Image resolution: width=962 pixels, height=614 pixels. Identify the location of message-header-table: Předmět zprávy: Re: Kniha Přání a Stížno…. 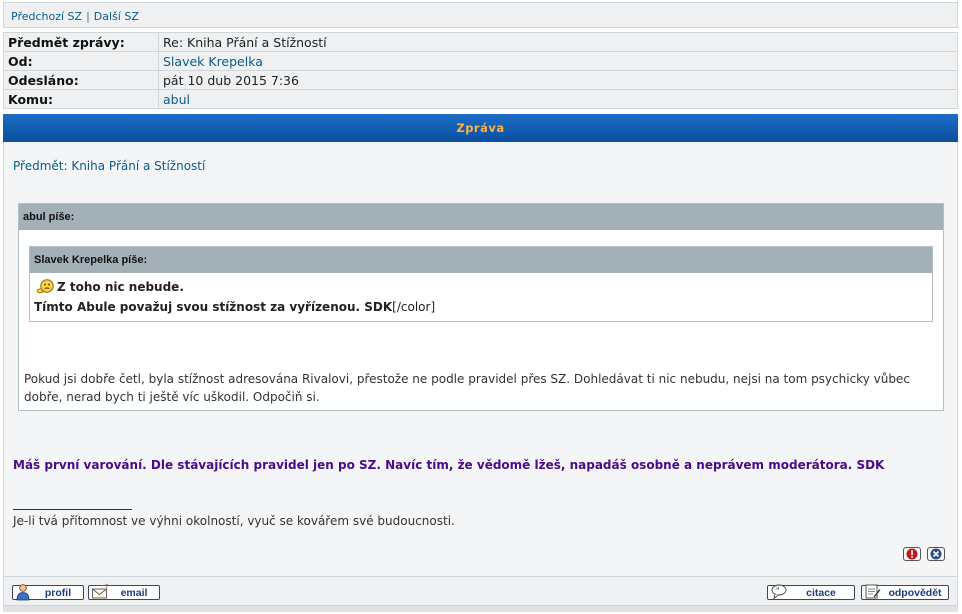
(480, 70).